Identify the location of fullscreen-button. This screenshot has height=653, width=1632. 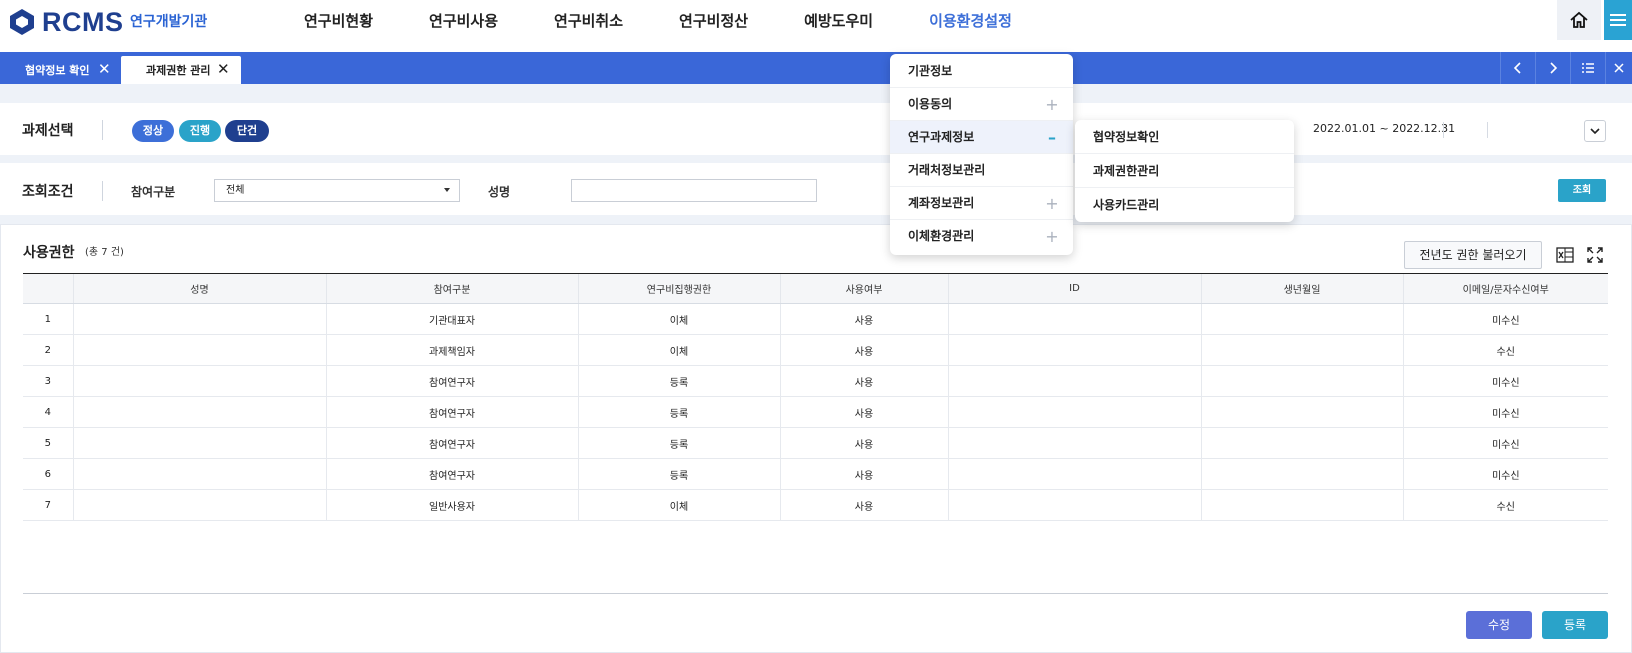
(1595, 255).